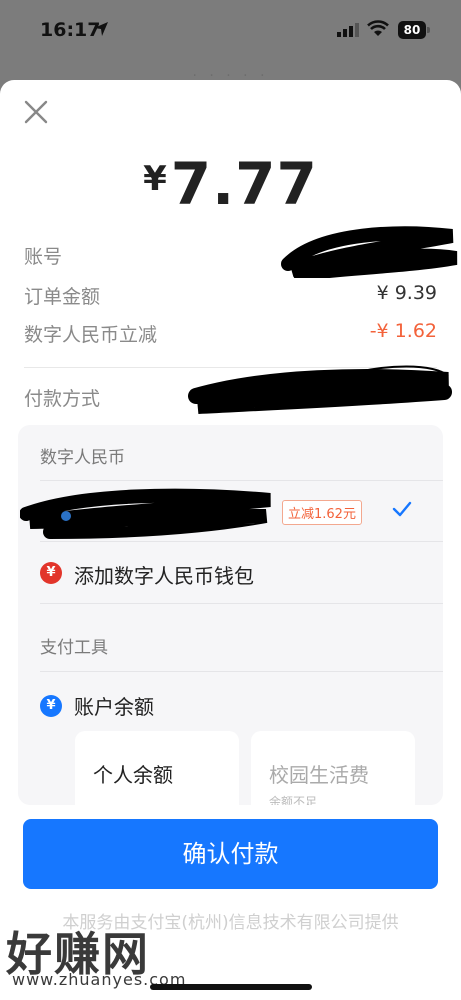  What do you see at coordinates (406, 293) in the screenshot?
I see `order-amount-value: ¥ 9.39` at bounding box center [406, 293].